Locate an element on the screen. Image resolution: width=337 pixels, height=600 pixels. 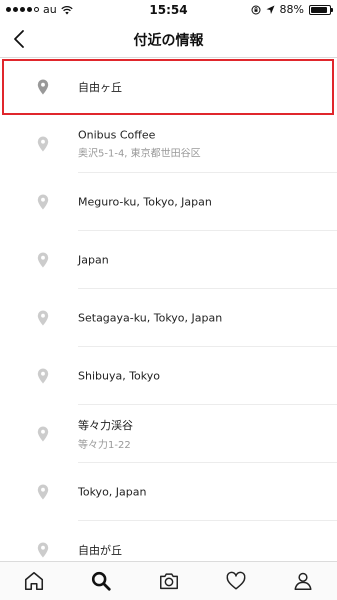
place-row: Shibuya, Tokyo is located at coordinates (168, 376).